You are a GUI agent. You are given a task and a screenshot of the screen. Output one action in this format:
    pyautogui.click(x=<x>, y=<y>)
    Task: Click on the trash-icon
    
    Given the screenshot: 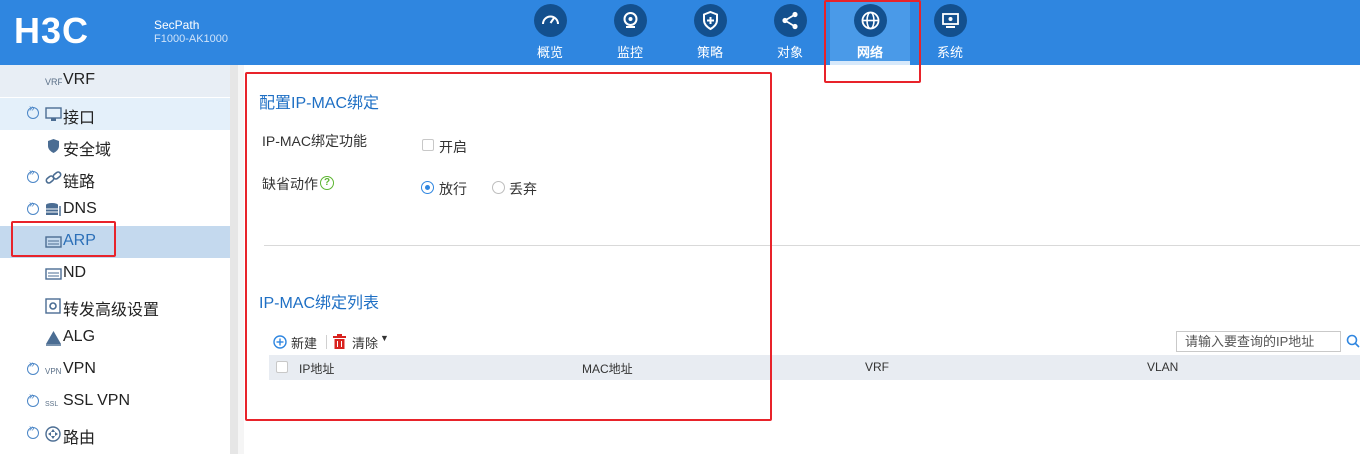 What is the action you would take?
    pyautogui.click(x=339, y=341)
    